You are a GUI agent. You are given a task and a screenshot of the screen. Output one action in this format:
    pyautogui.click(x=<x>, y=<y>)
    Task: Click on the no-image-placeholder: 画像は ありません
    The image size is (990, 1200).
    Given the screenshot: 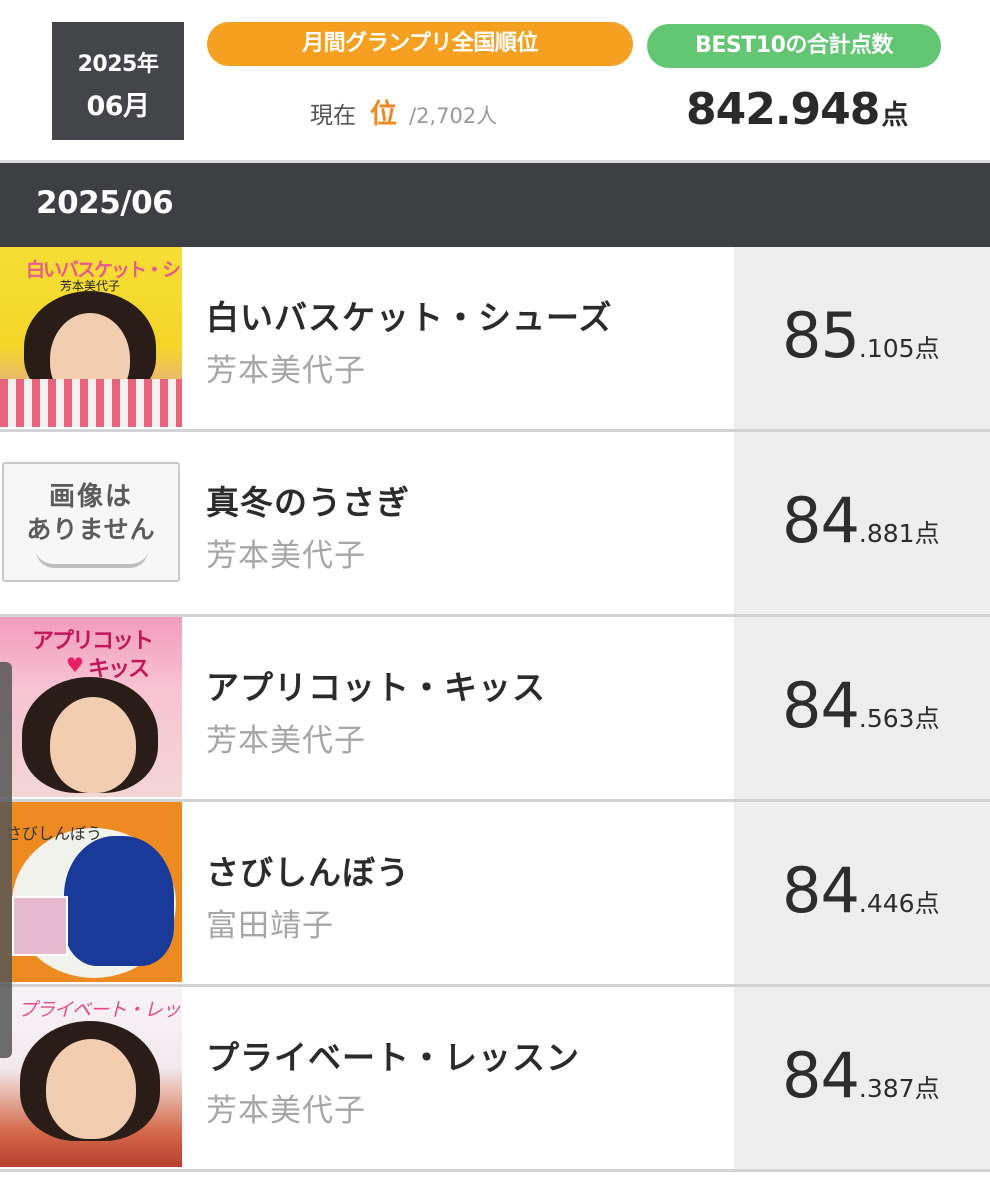 What is the action you would take?
    pyautogui.click(x=91, y=522)
    